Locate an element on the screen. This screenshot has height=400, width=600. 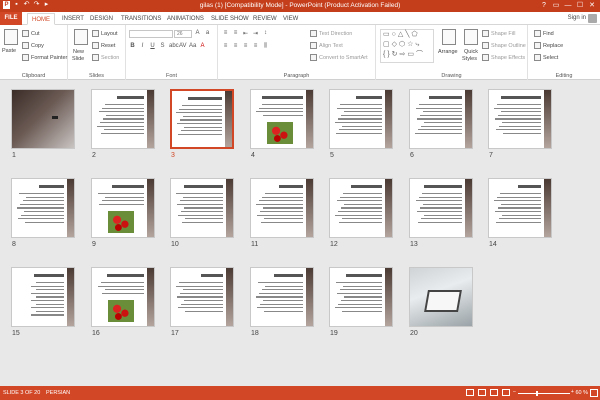
underline-button: U is located at coordinates (152, 46).